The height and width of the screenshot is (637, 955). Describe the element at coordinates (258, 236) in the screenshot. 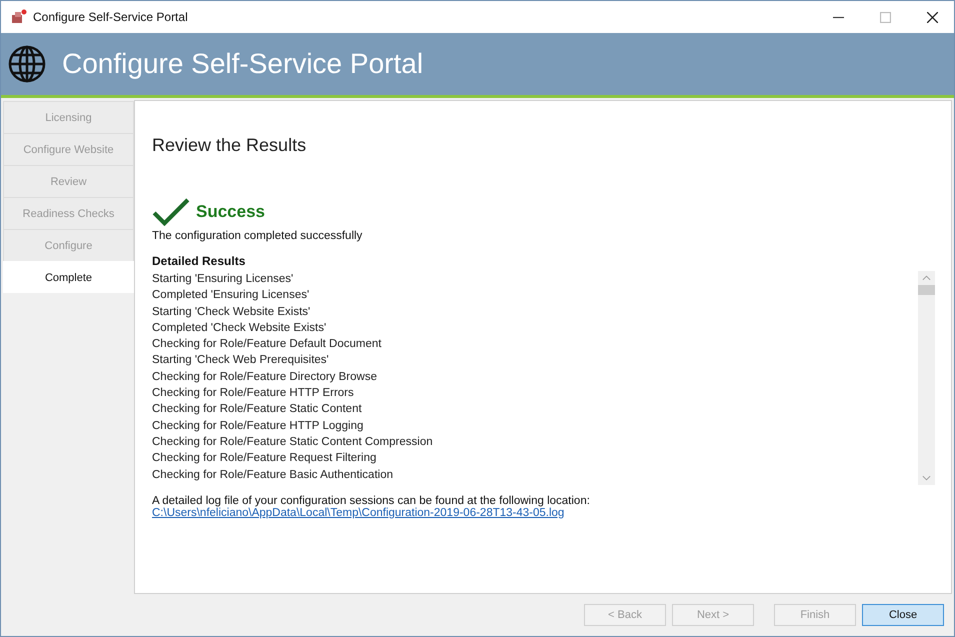

I see `status-message: The configuration completed successfully` at that location.